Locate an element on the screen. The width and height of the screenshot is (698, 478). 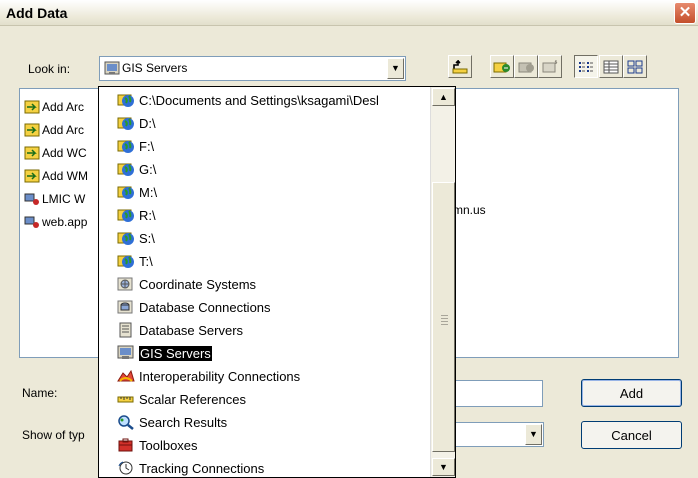
dropdown-item: C:\Documents and Settings\ksagami\Desl is located at coordinates (248, 100).